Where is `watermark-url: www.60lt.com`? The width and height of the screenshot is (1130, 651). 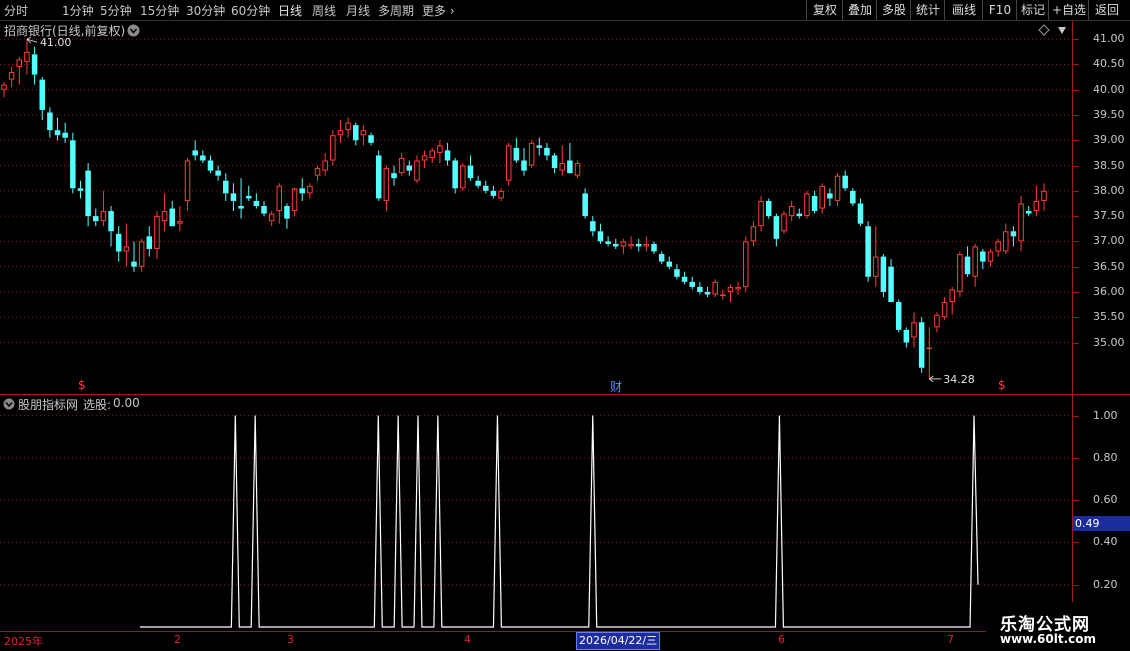
watermark-url: www.60lt.com is located at coordinates (1048, 639).